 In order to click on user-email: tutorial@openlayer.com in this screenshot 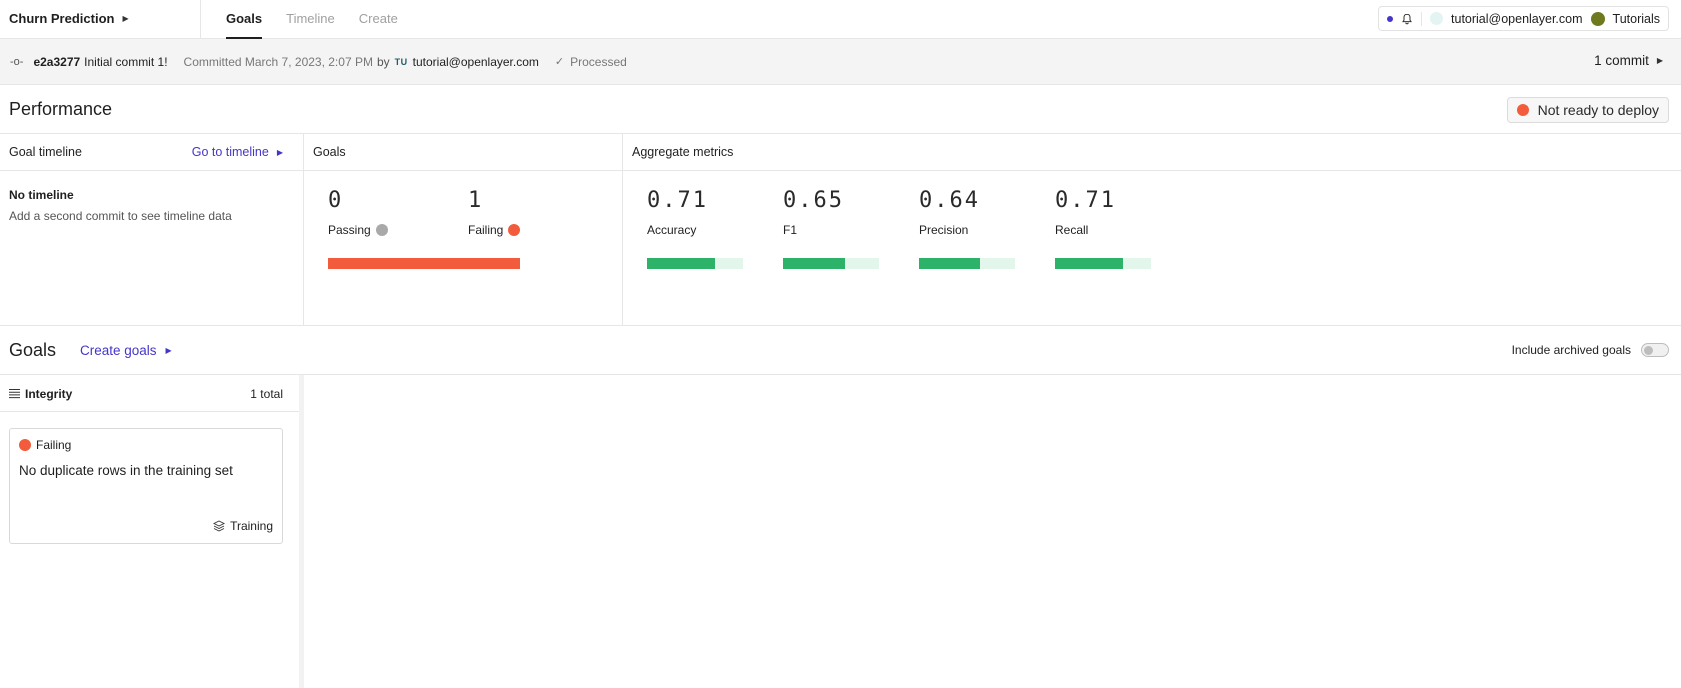, I will do `click(1517, 19)`.